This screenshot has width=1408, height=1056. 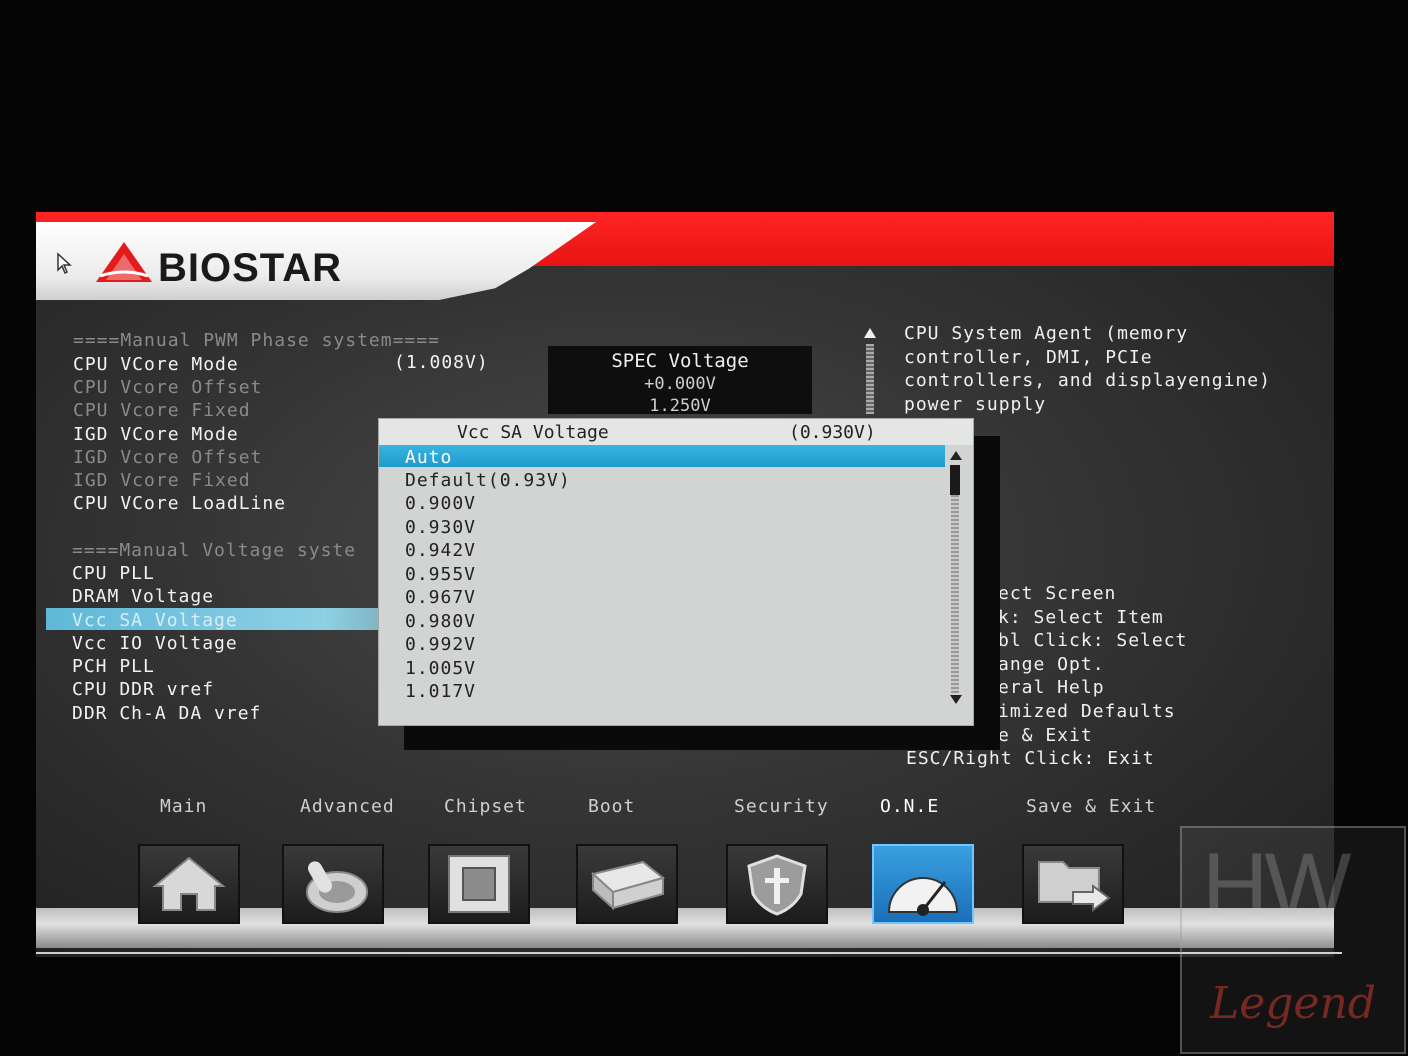 I want to click on folder-exit-icon, so click(x=1074, y=886).